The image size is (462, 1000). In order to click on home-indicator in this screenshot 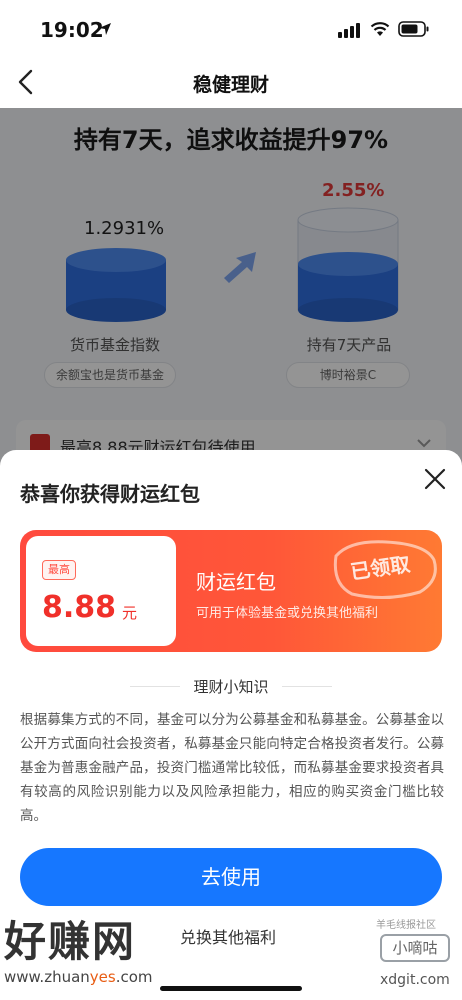, I will do `click(231, 988)`.